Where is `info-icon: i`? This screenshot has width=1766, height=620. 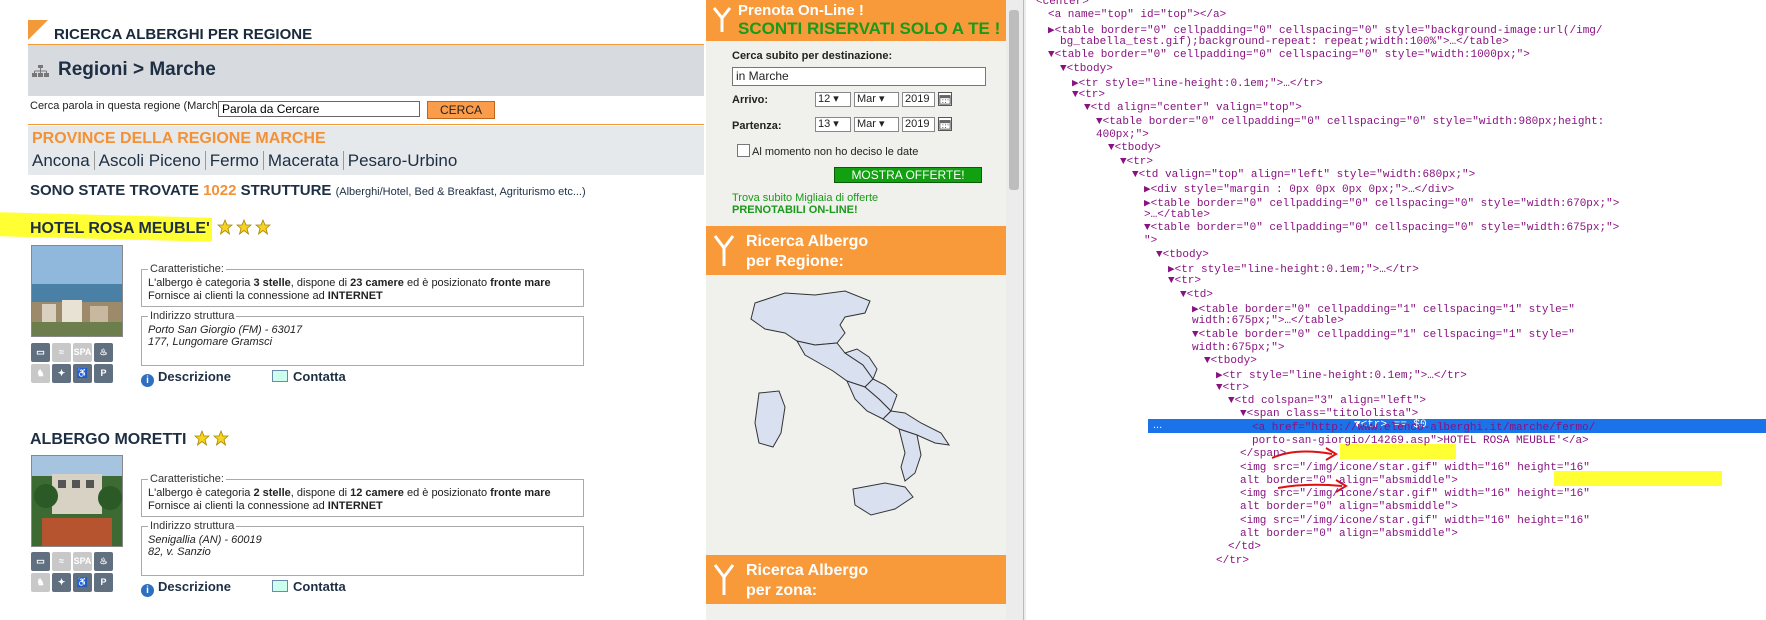
info-icon: i is located at coordinates (147, 590).